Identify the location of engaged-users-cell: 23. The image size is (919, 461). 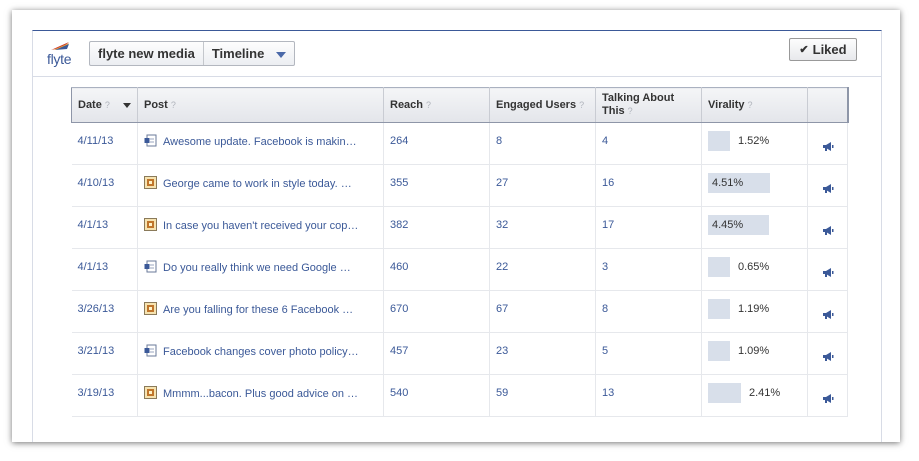
(542, 353).